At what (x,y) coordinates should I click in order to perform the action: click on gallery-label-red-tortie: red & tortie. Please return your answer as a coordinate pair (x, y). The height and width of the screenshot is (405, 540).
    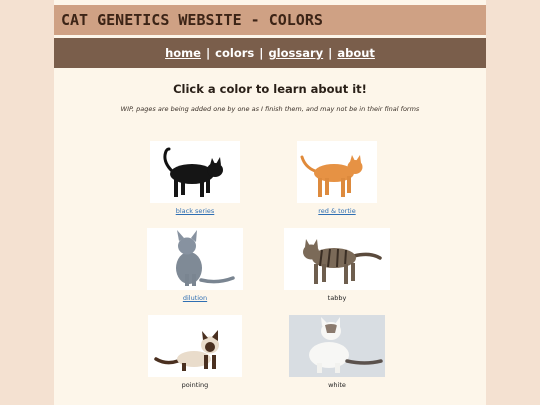
    Looking at the image, I should click on (337, 211).